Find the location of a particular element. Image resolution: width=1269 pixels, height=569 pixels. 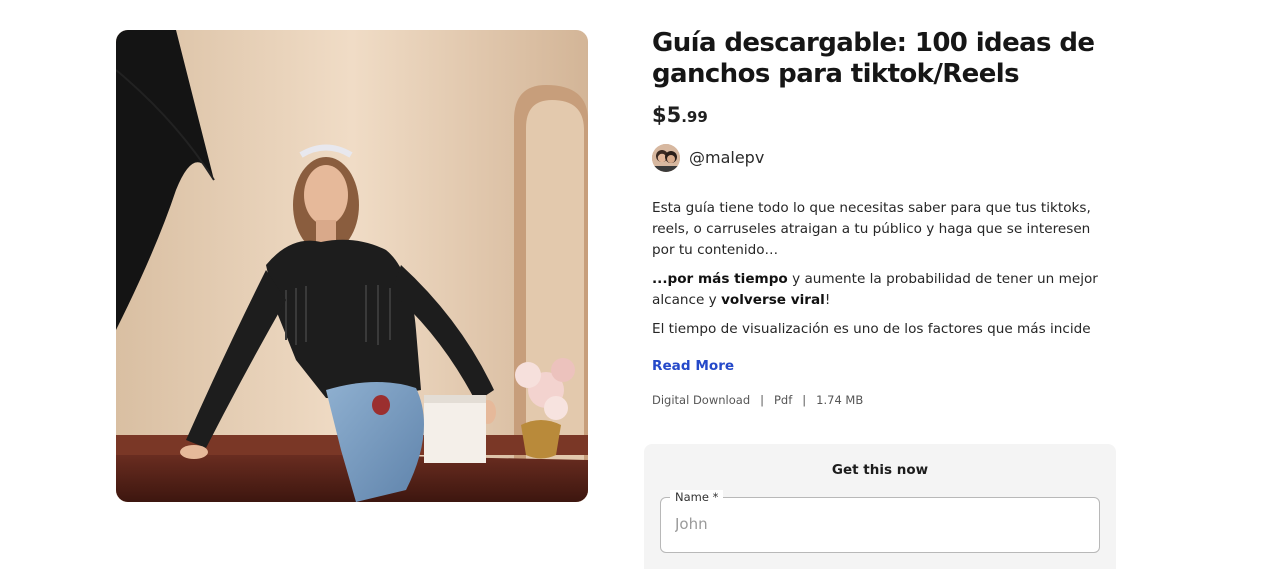

name-input is located at coordinates (873, 524).